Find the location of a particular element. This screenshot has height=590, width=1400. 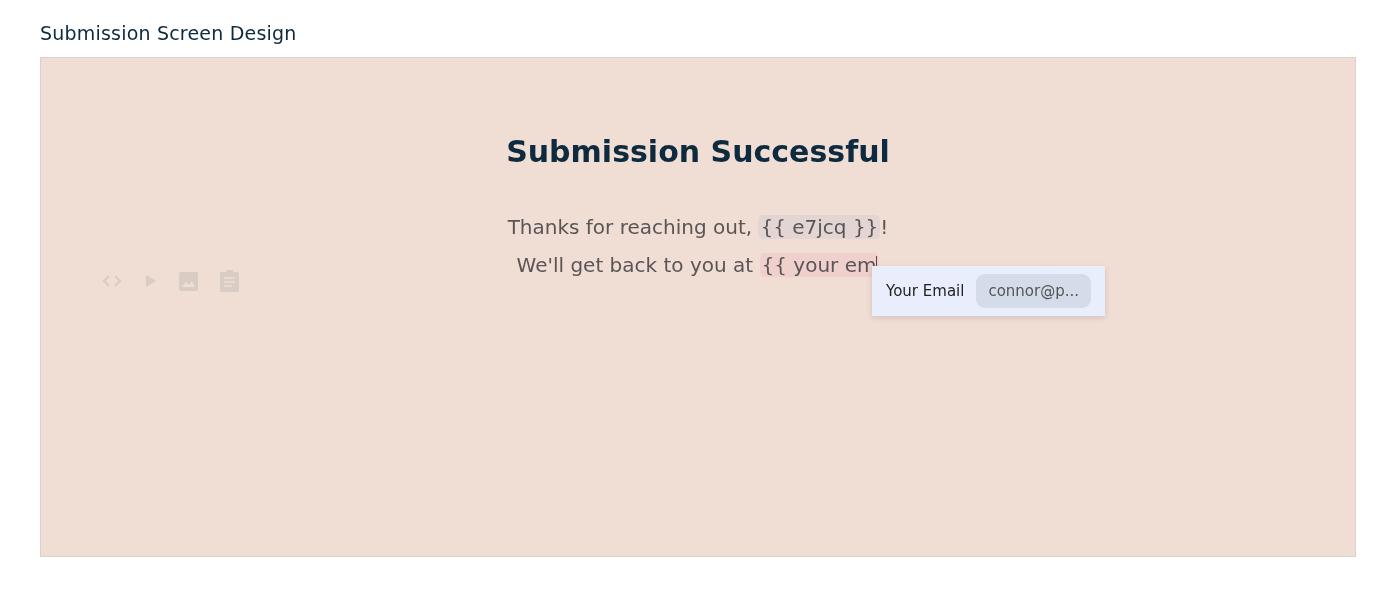

message-text: ! is located at coordinates (884, 227).